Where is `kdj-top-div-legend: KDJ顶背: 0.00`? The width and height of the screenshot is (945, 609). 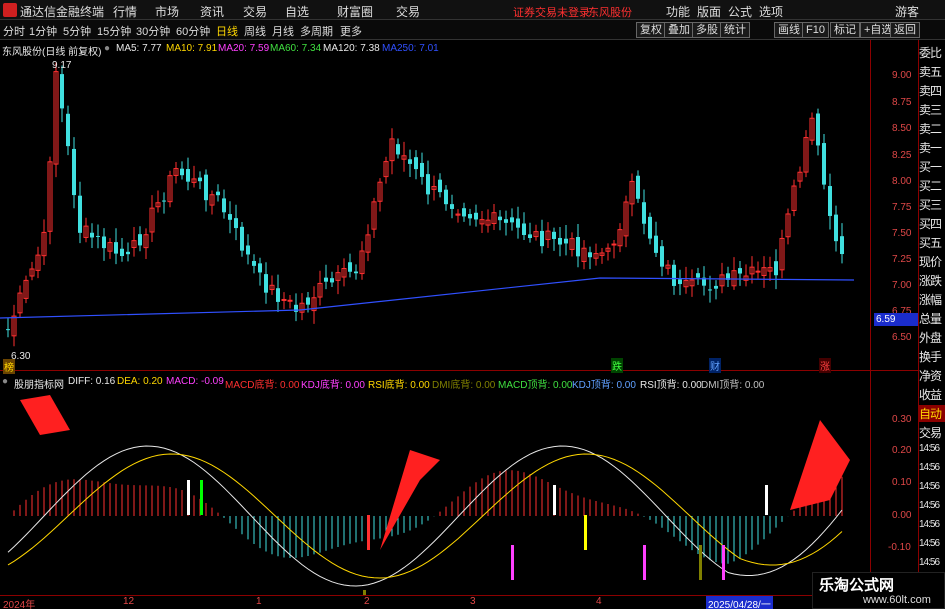
kdj-top-div-legend: KDJ顶背: 0.00 is located at coordinates (604, 385).